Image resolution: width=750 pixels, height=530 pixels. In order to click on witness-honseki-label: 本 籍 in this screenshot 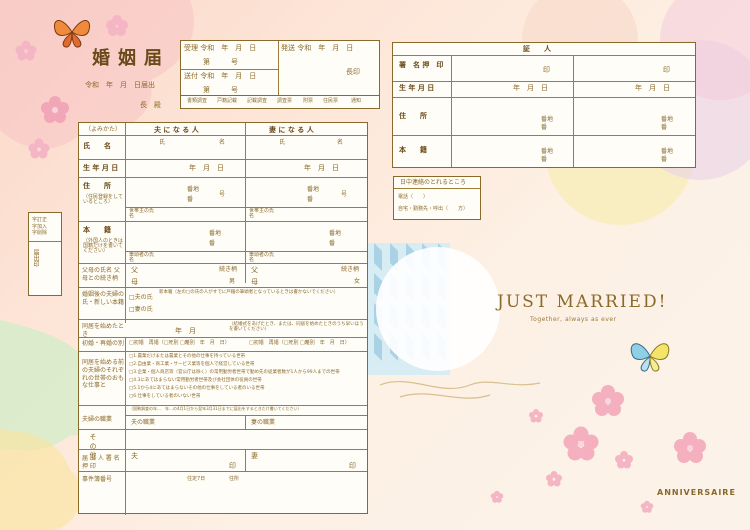, I will do `click(413, 150)`.